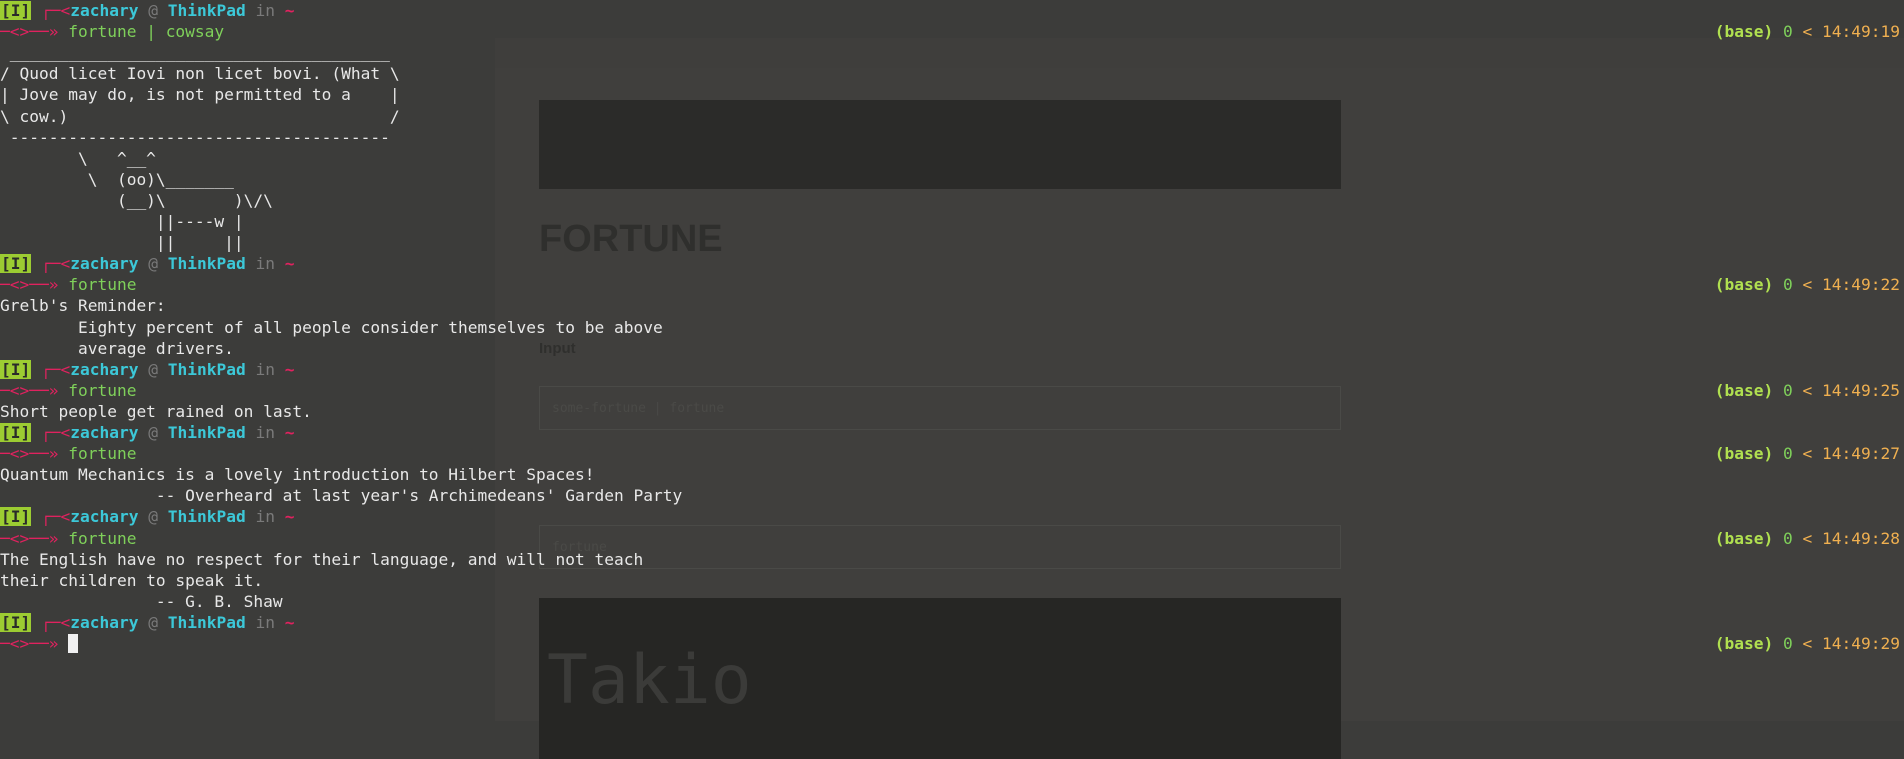  I want to click on right-prompt: (base) 0 < 14:49:25, so click(1807, 390).